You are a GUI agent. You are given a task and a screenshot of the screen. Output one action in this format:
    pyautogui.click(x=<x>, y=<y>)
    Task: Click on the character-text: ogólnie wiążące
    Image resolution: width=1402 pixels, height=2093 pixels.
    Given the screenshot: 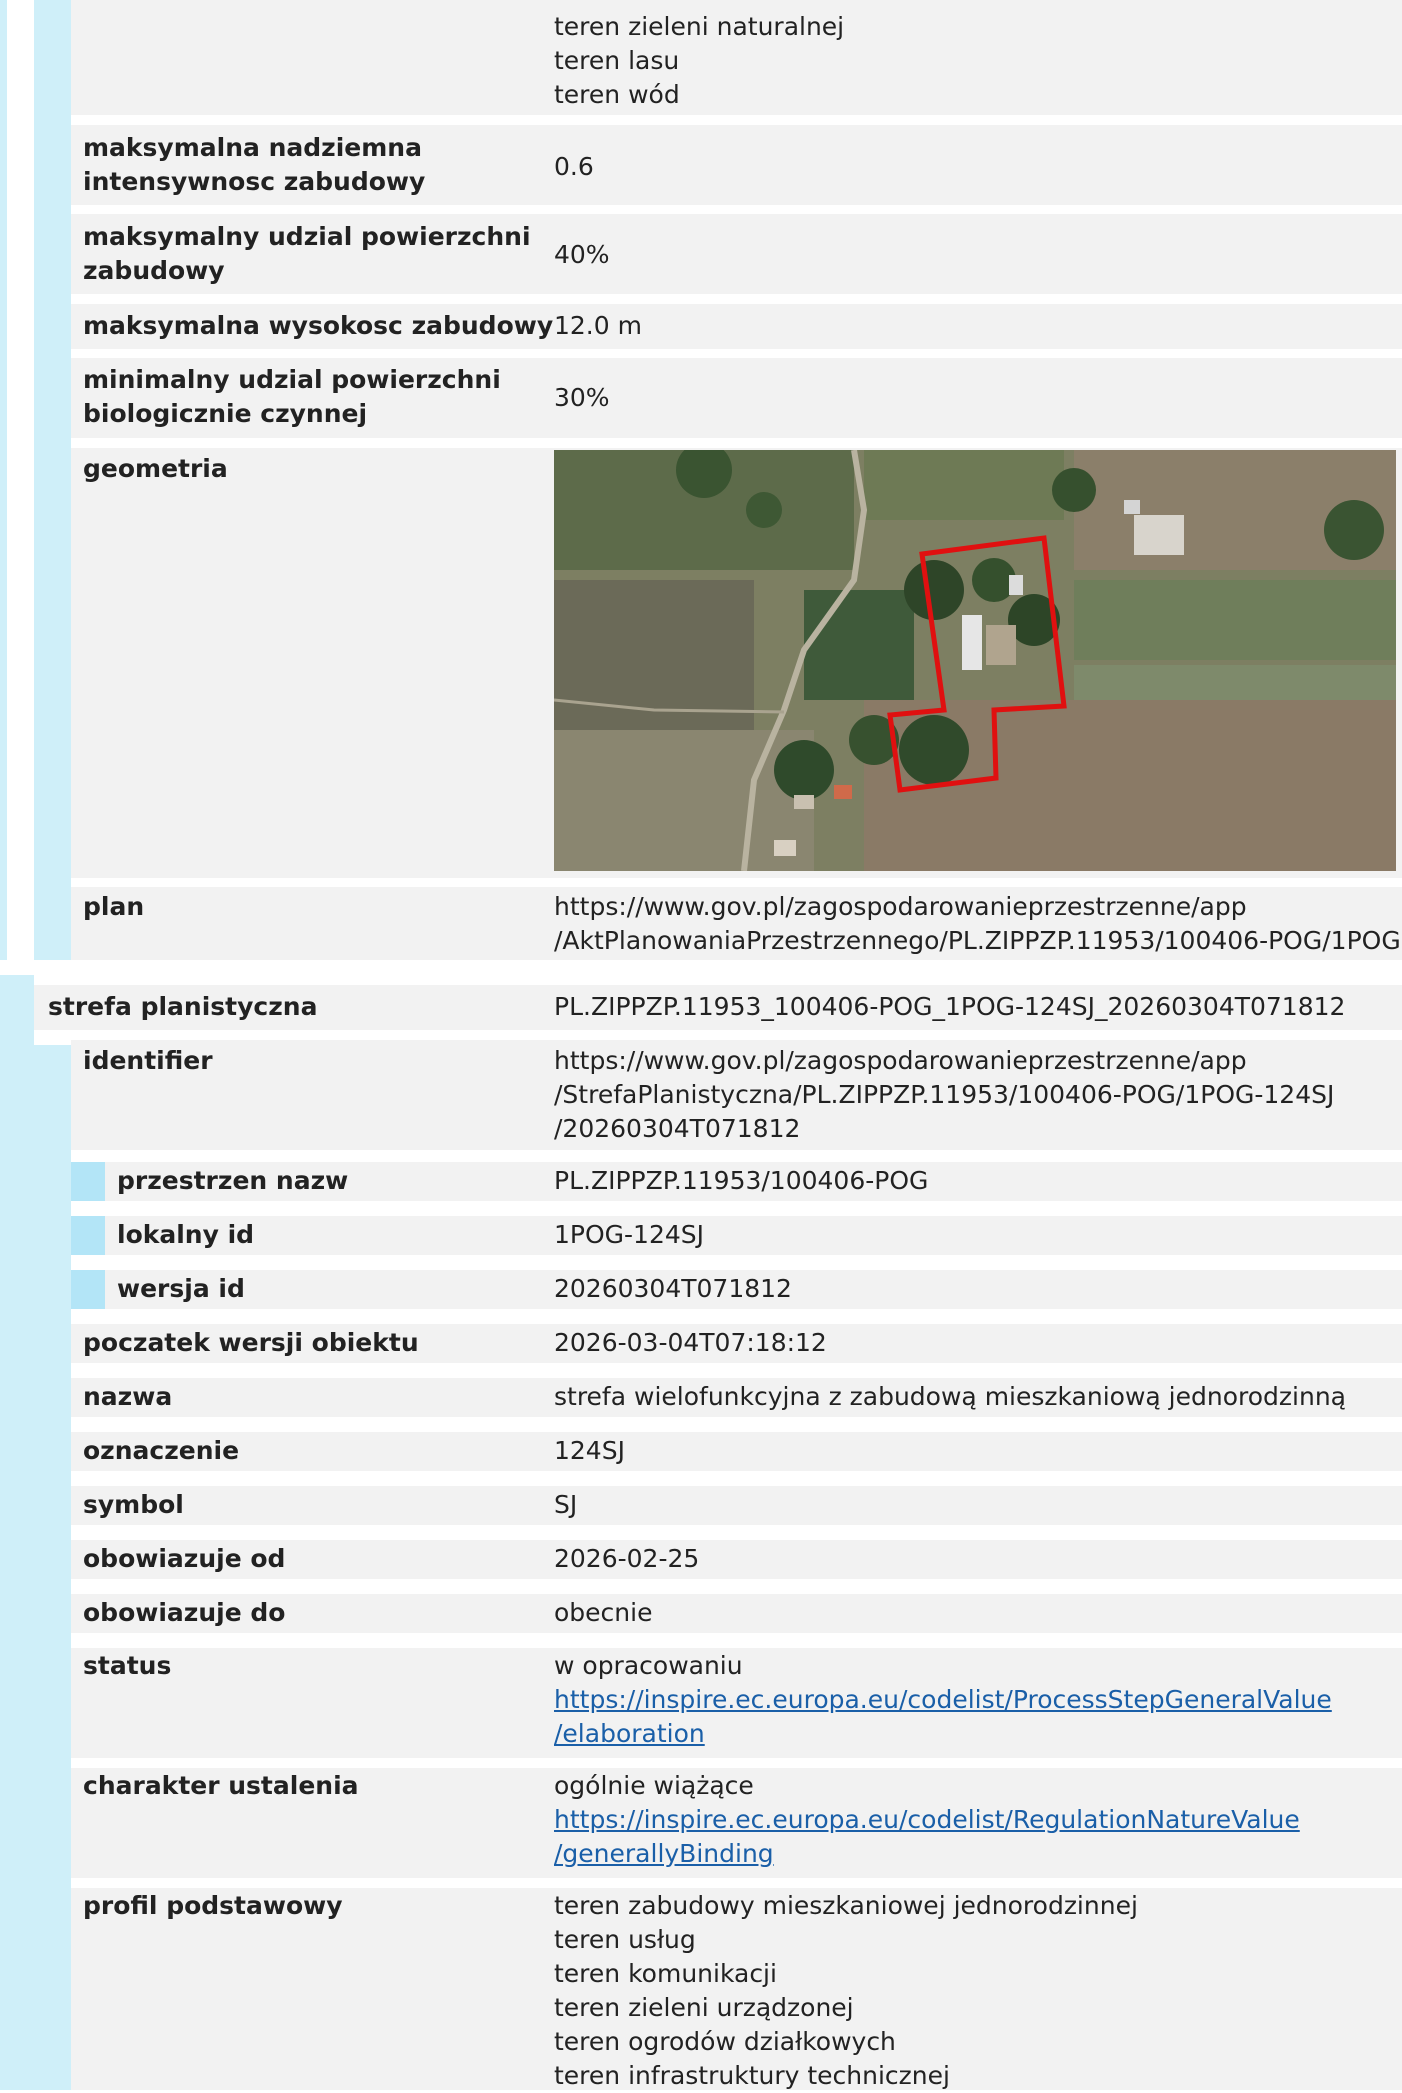 What is the action you would take?
    pyautogui.click(x=654, y=1785)
    